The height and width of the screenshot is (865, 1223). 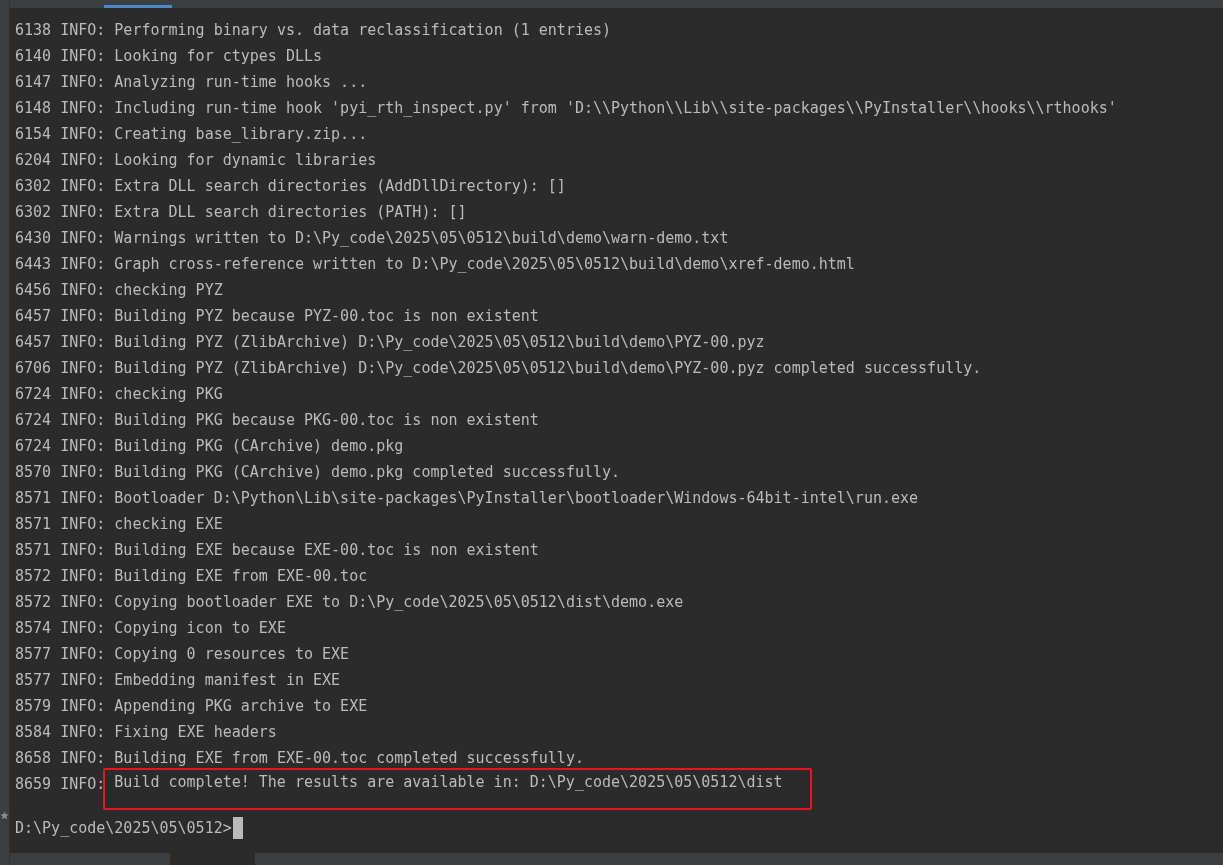 I want to click on highlighted-message: Build complete! The results are available in: D:\Py_code\2025\05\0512\dist, so click(x=457, y=789).